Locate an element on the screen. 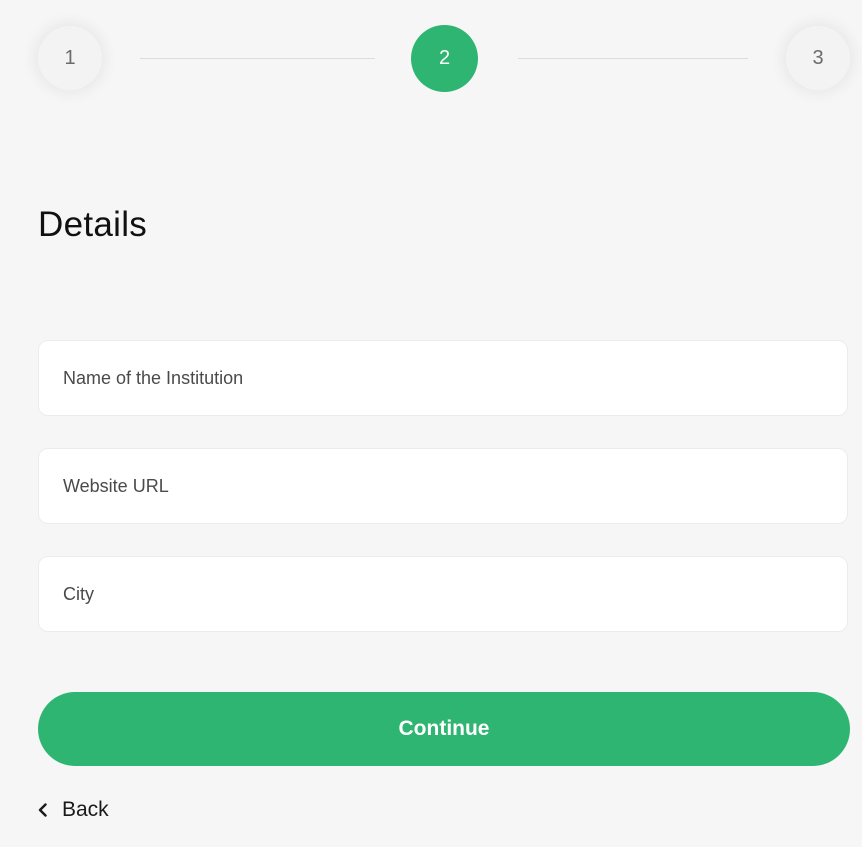  website-url-field is located at coordinates (443, 486).